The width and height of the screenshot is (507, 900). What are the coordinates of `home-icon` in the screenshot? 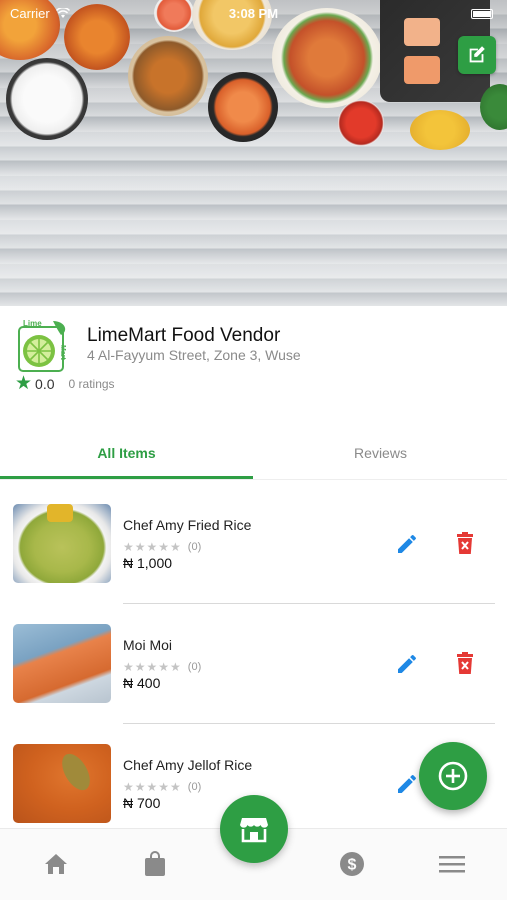 It's located at (56, 864).